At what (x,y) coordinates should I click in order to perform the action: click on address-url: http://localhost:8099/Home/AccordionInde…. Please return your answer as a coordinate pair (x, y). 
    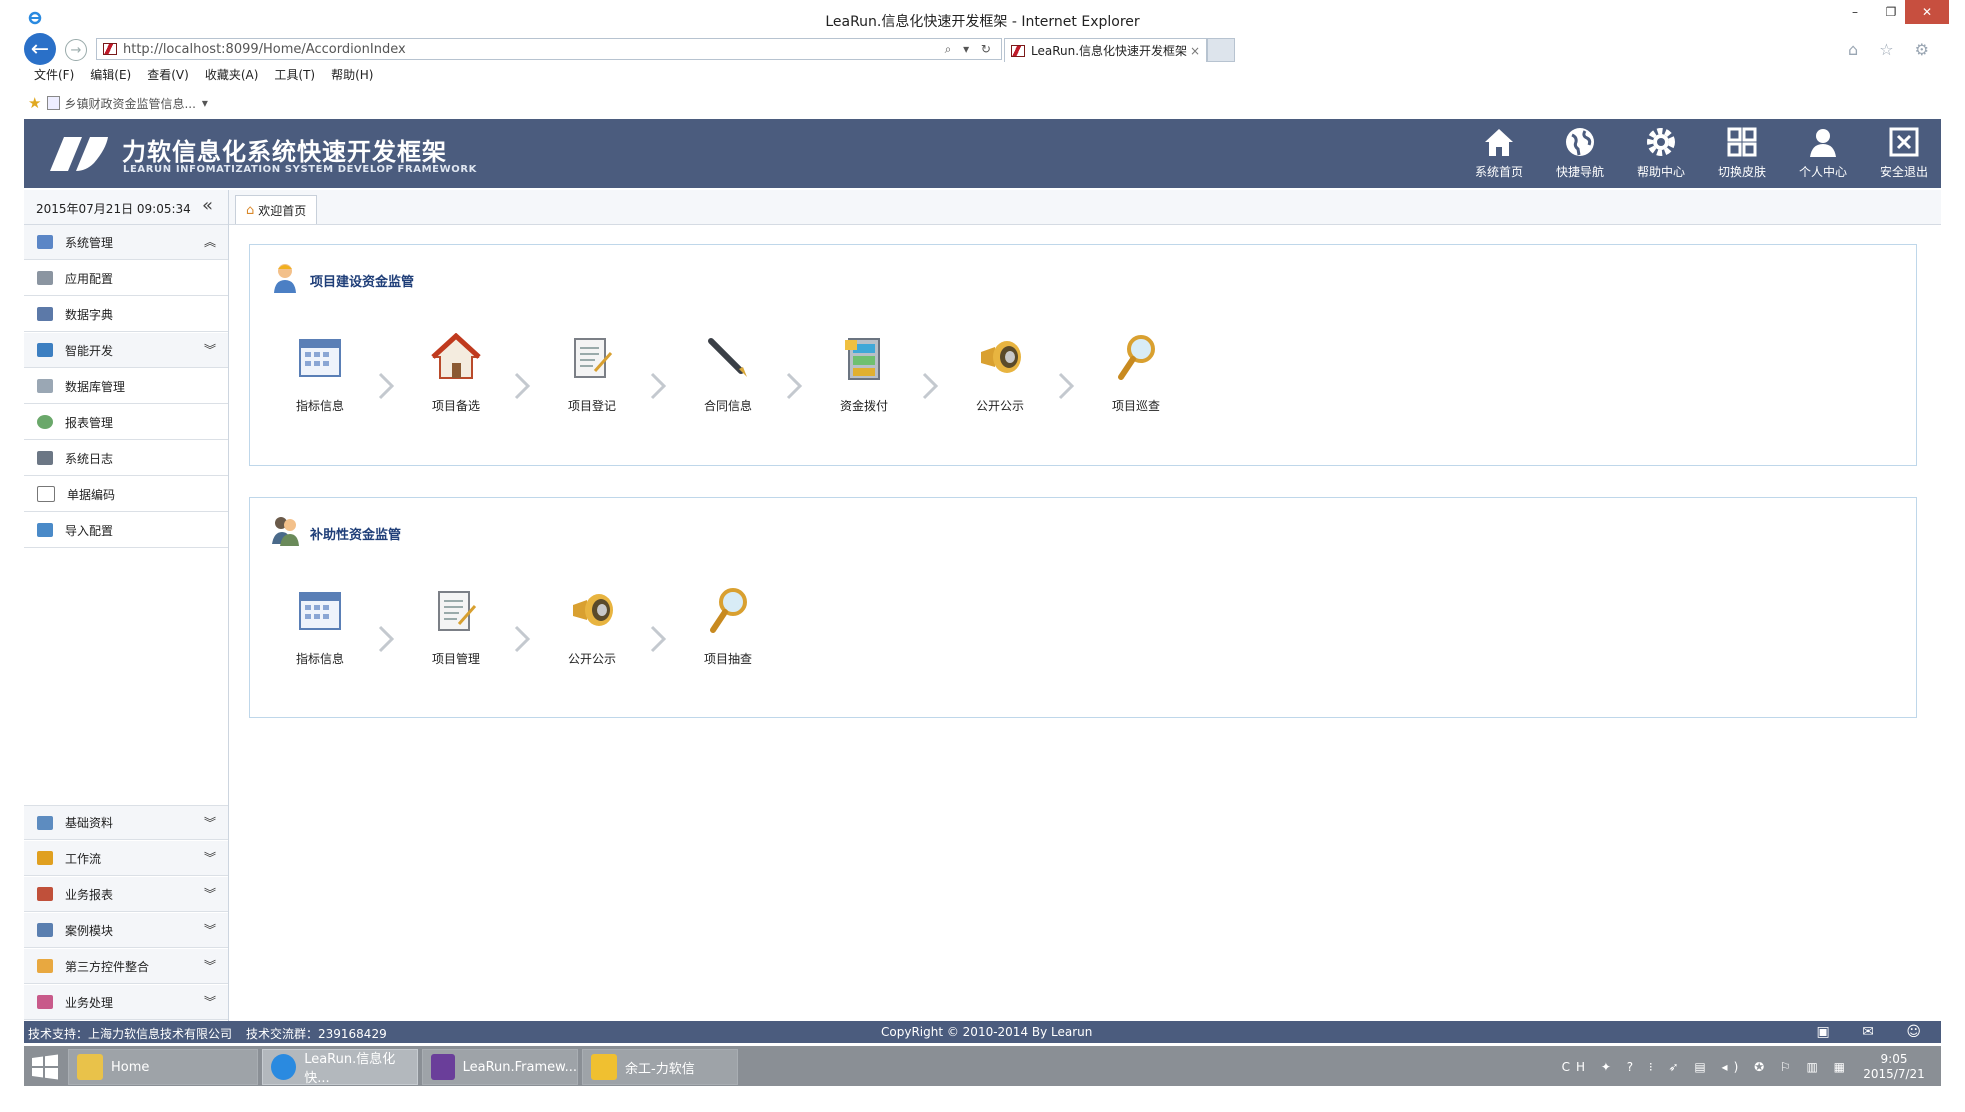
    Looking at the image, I should click on (534, 49).